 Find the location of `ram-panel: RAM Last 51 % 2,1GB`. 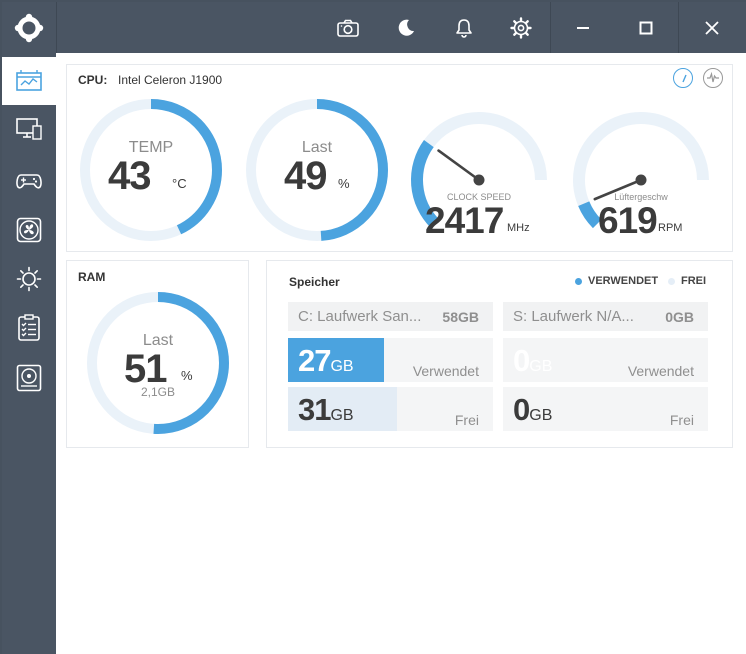

ram-panel: RAM Last 51 % 2,1GB is located at coordinates (157, 354).